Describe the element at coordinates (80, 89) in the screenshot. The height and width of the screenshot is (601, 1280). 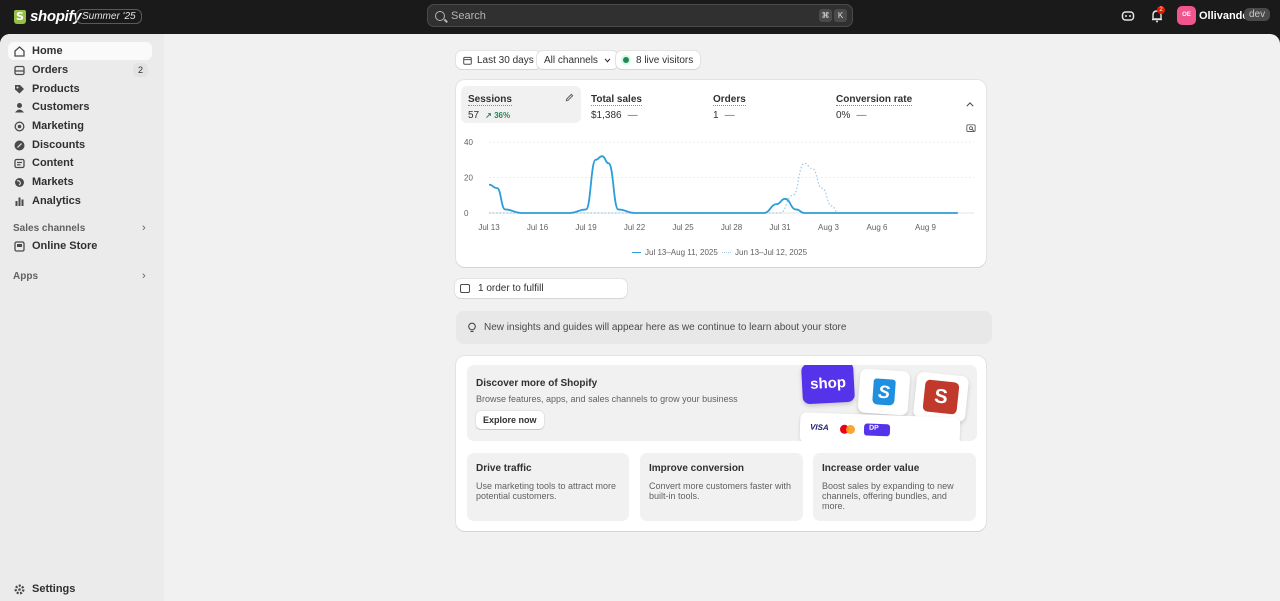
I see `sidebar-item-products: Products` at that location.